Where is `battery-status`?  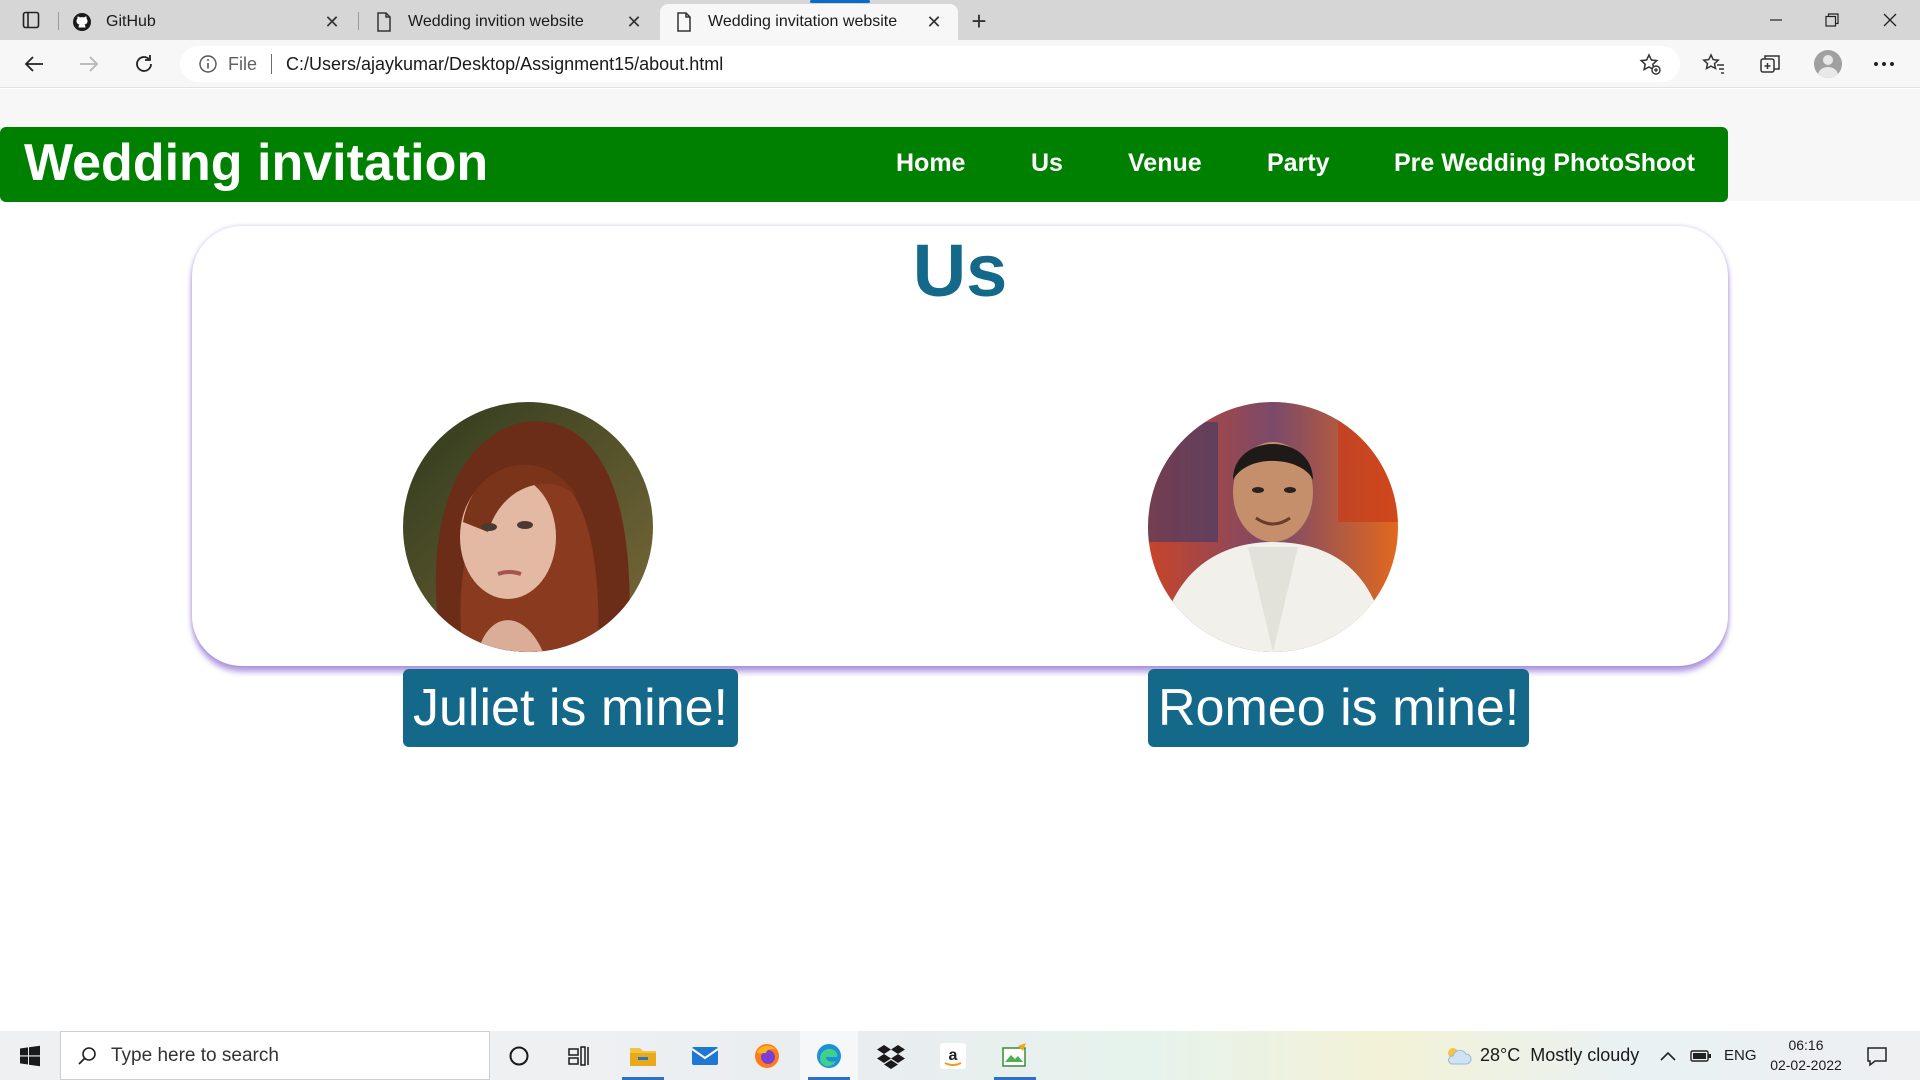 battery-status is located at coordinates (1701, 1055).